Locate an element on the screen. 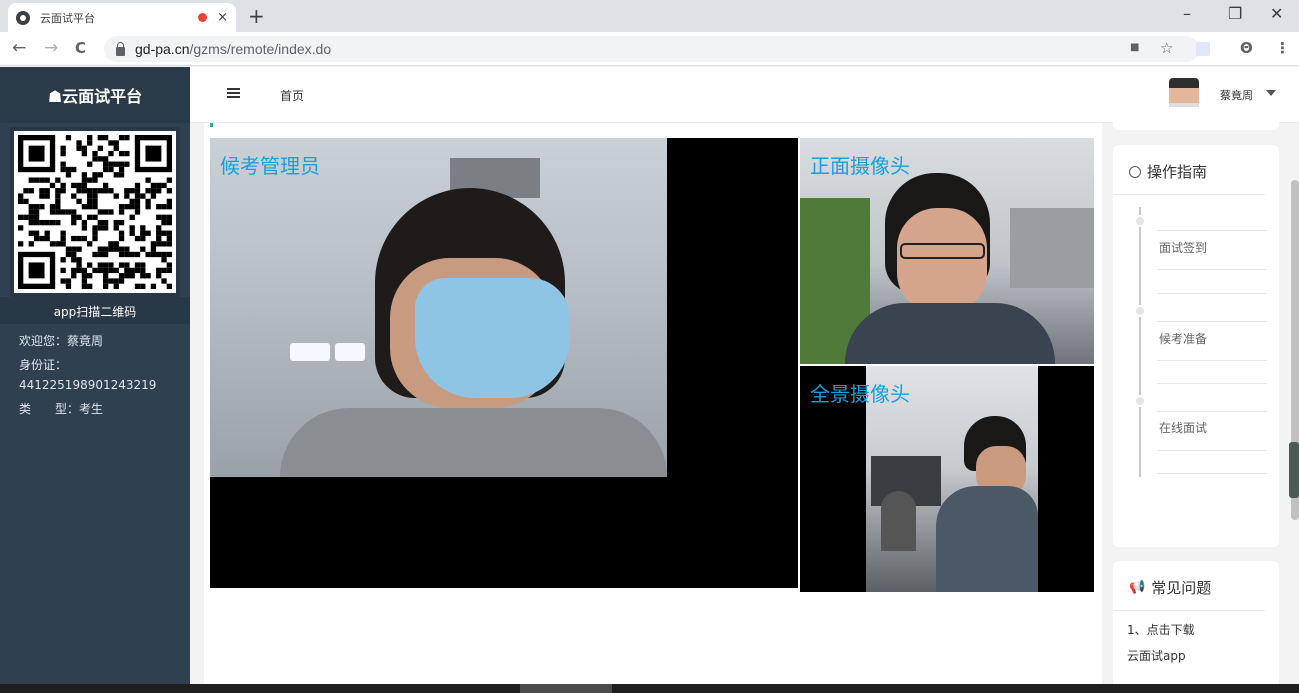  profile-icon: Θ is located at coordinates (1246, 48).